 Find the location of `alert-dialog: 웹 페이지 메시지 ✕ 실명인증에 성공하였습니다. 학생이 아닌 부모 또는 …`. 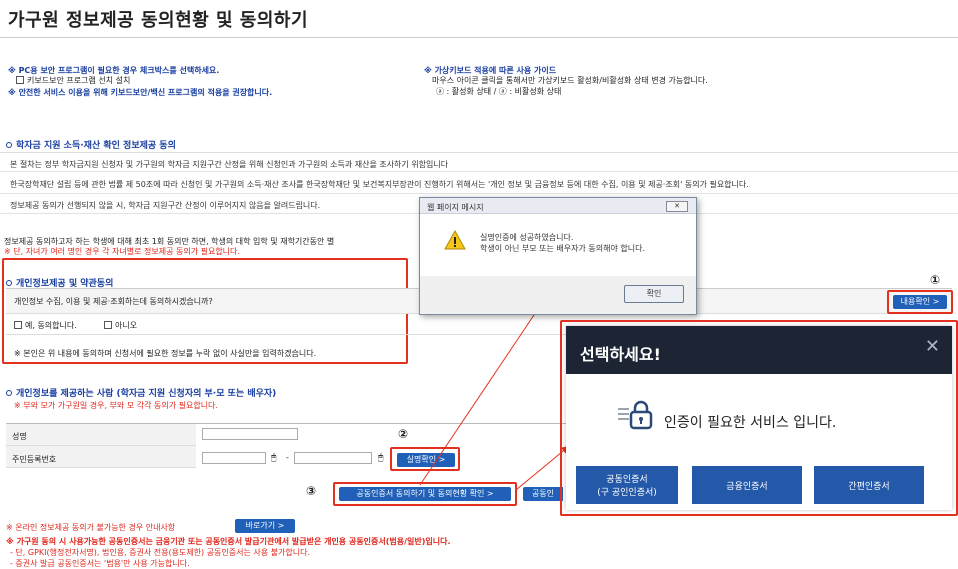

alert-dialog: 웹 페이지 메시지 ✕ 실명인증에 성공하였습니다. 학생이 아닌 부모 또는 … is located at coordinates (558, 256).